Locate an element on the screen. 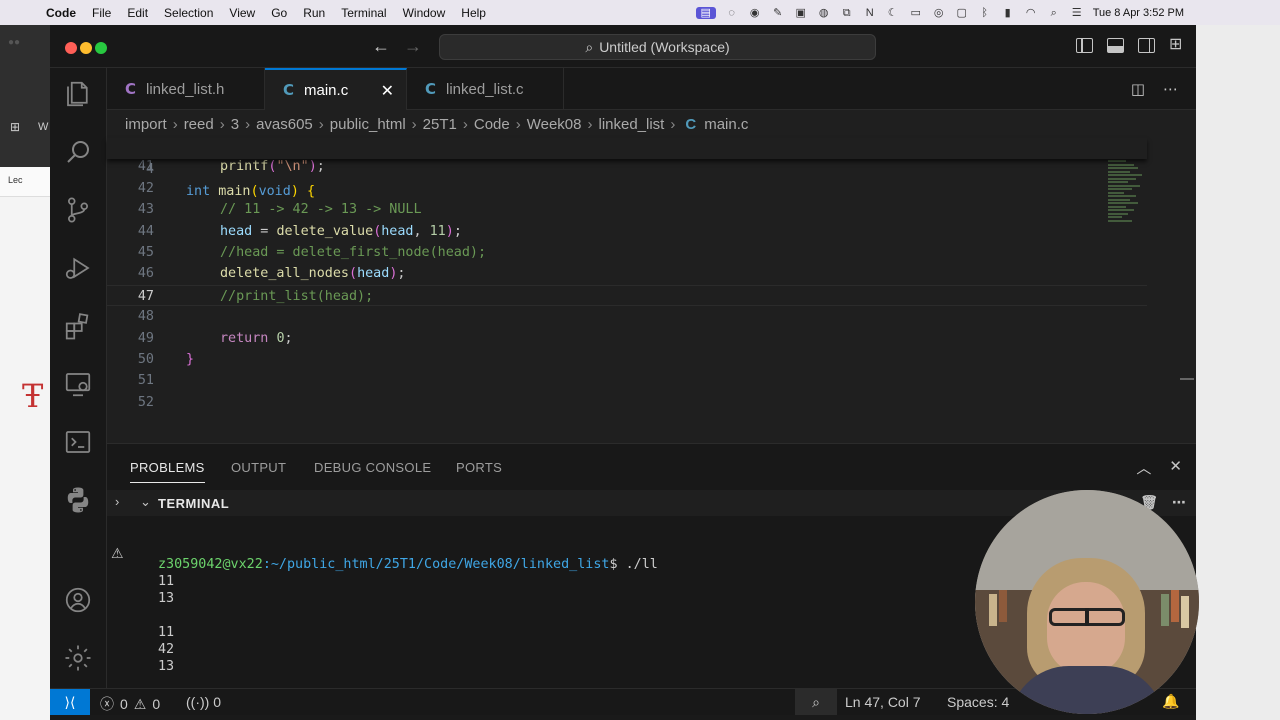 The width and height of the screenshot is (1280, 720). tab-linked-list-c: C linked_list.c is located at coordinates (485, 89).